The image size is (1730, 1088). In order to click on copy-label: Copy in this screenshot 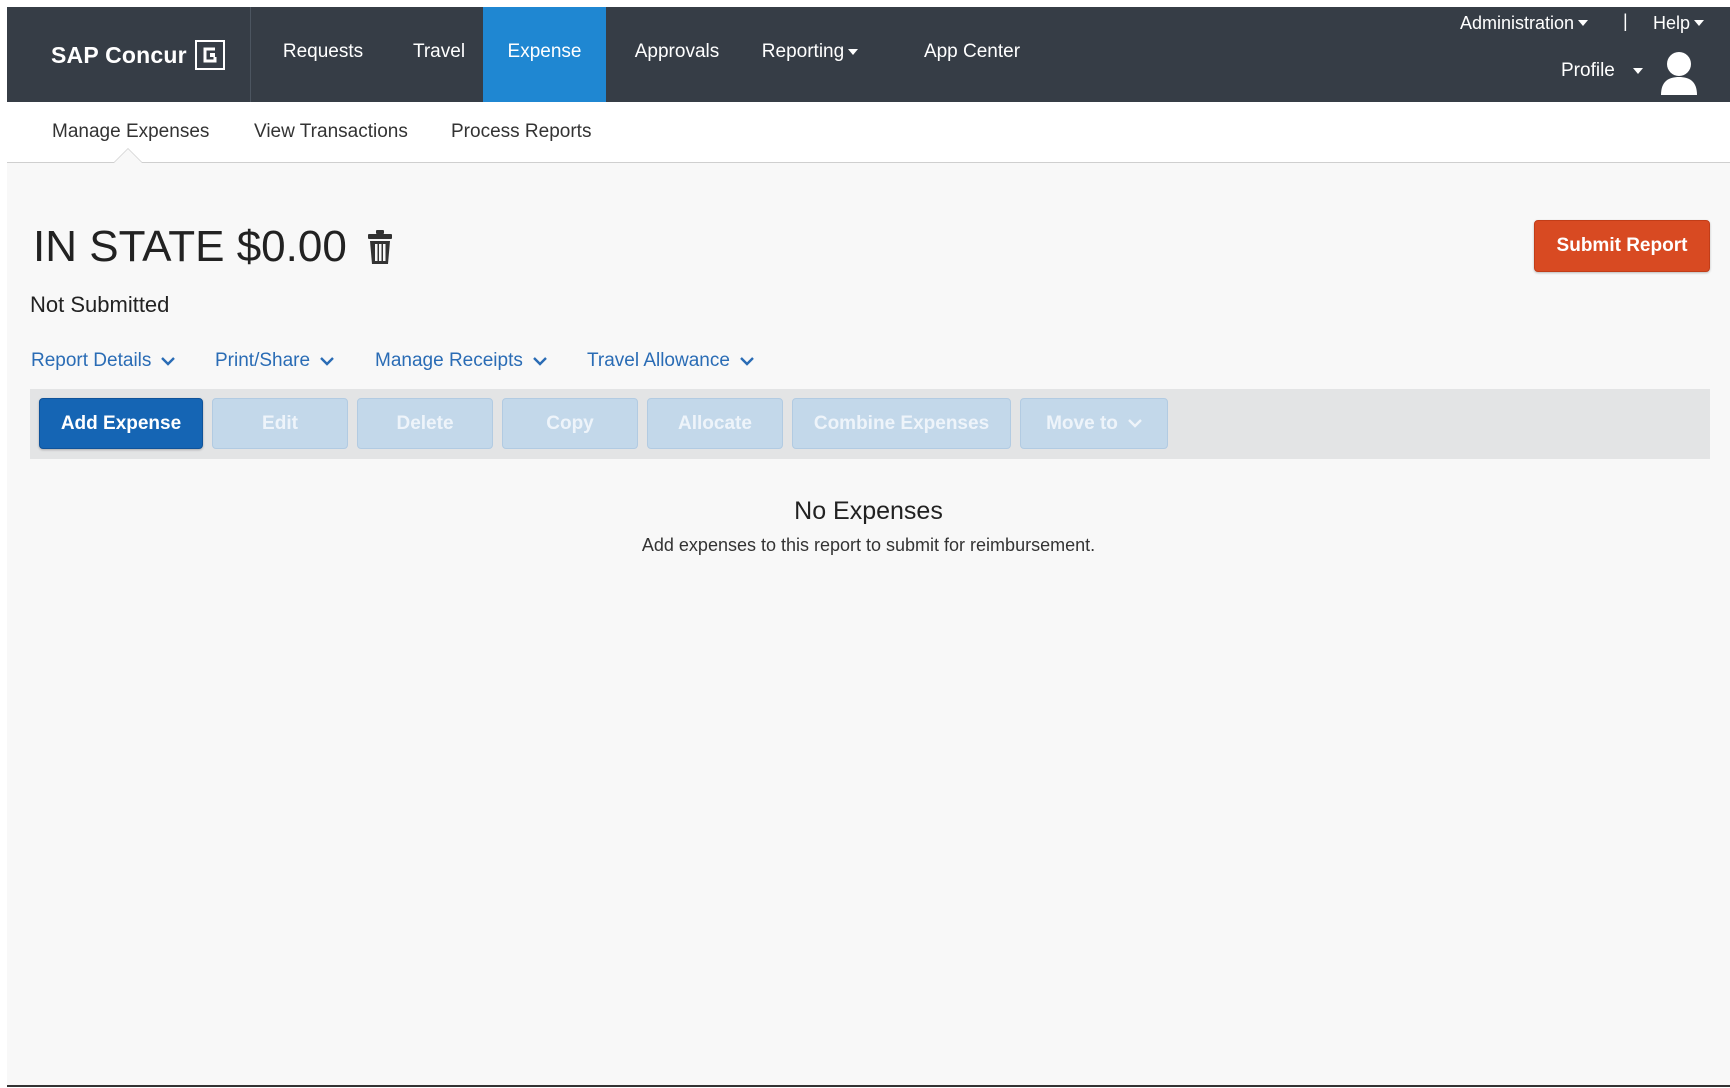, I will do `click(570, 423)`.